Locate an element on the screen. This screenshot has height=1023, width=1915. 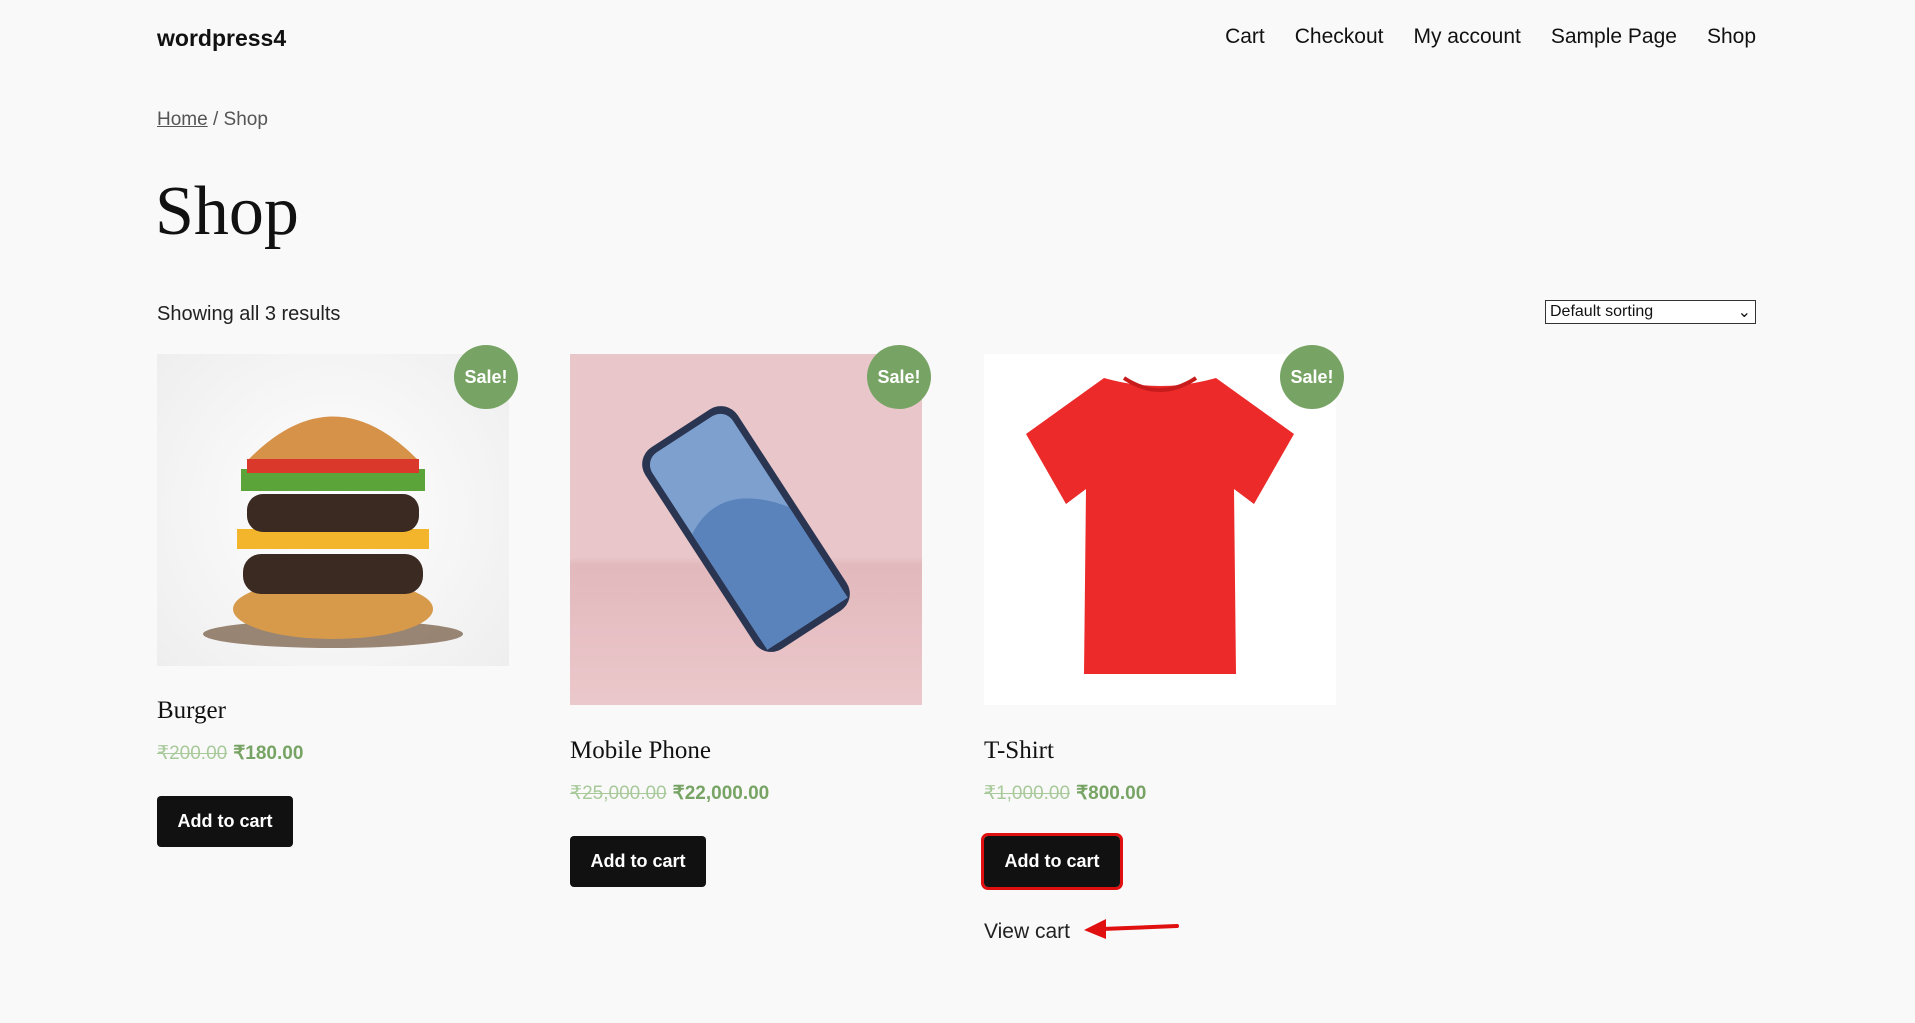
tshirt-image is located at coordinates (1160, 525).